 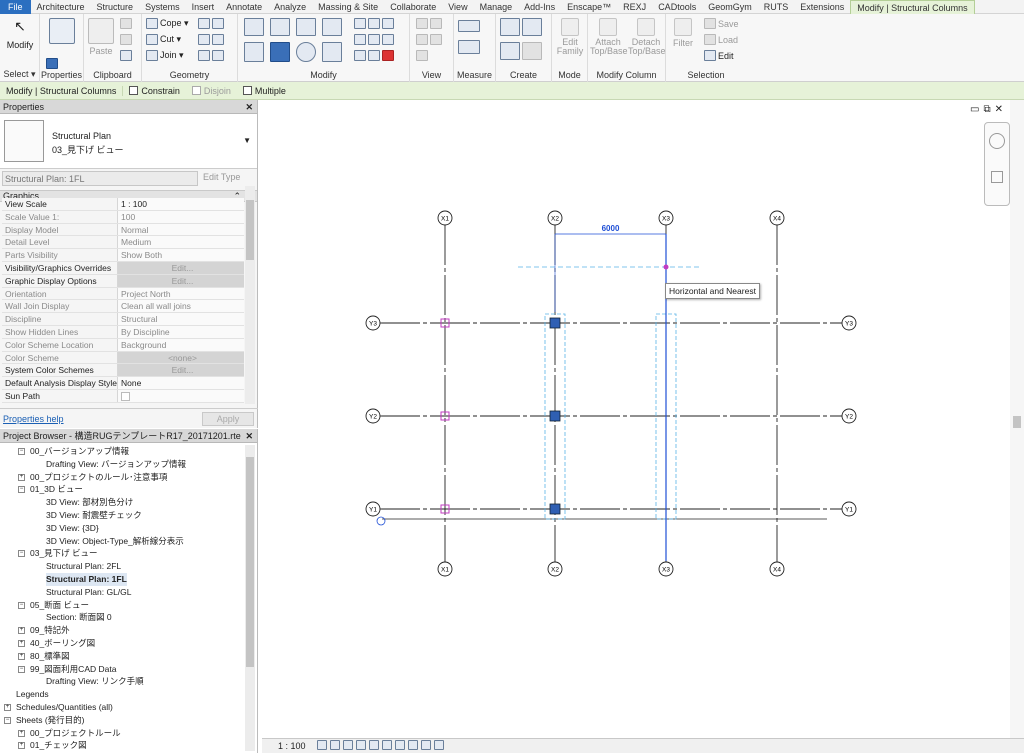 I want to click on copy-element-button, so click(x=280, y=52).